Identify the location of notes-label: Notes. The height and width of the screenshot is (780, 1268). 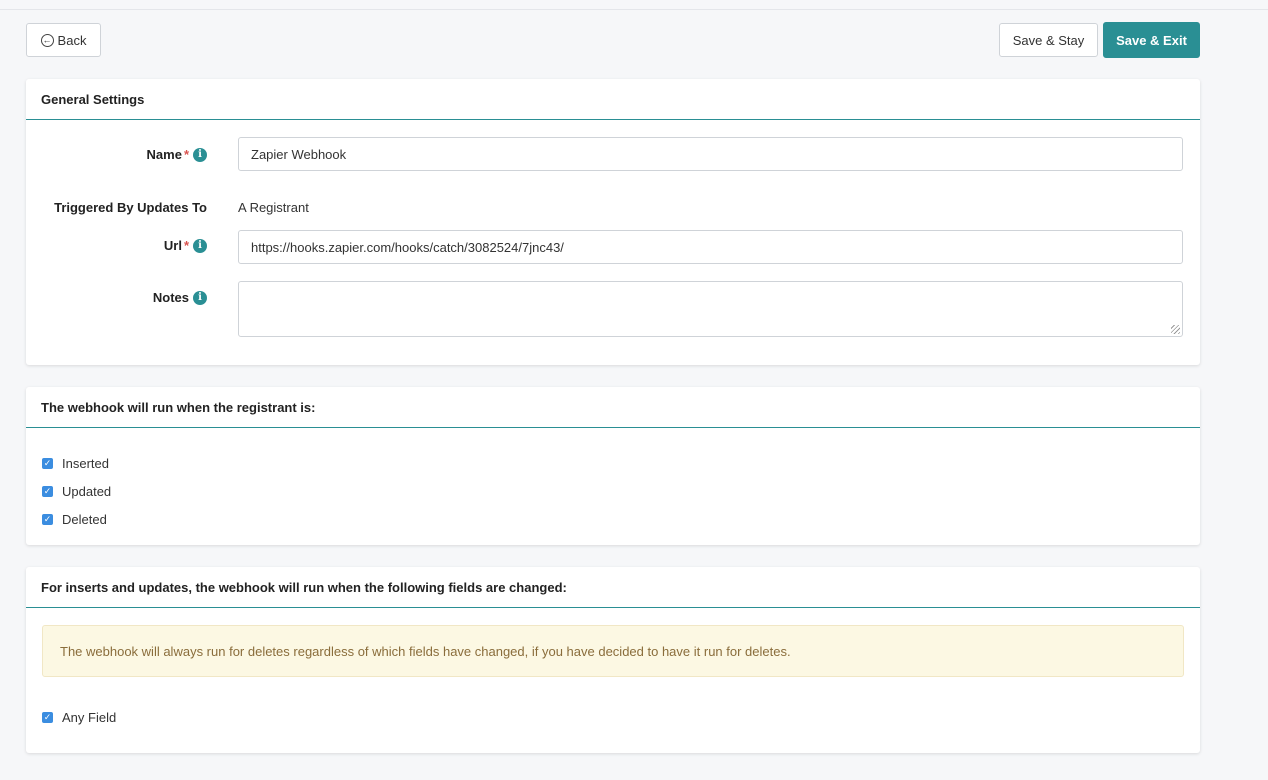
(170, 297).